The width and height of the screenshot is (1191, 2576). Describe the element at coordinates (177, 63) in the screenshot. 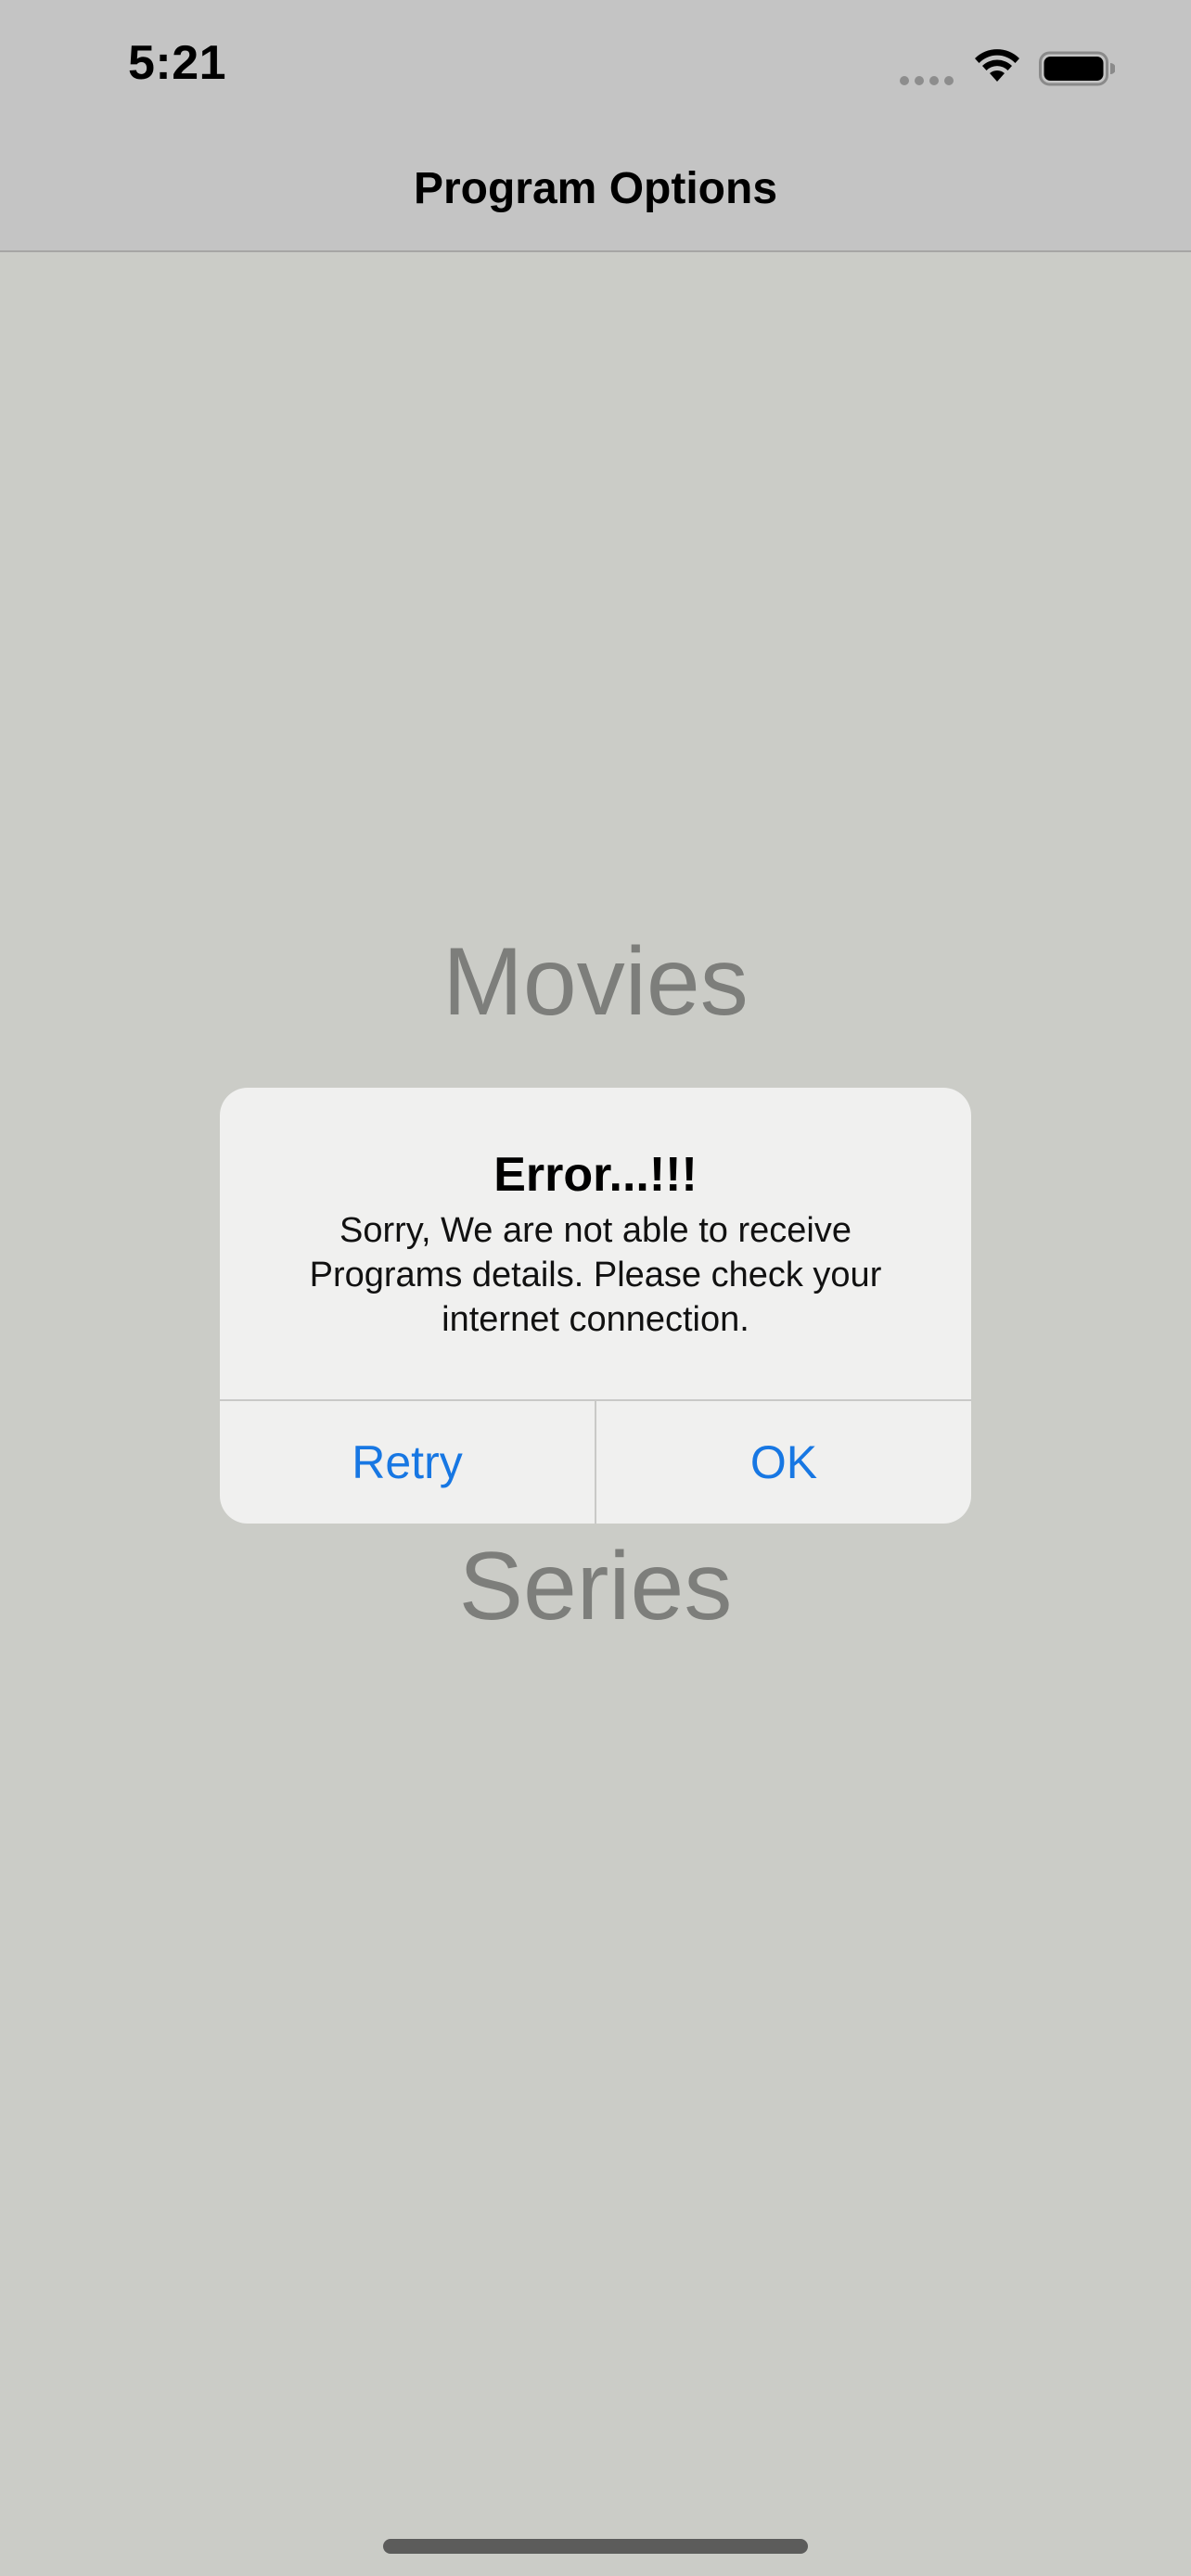

I see `status-time: 5:21` at that location.